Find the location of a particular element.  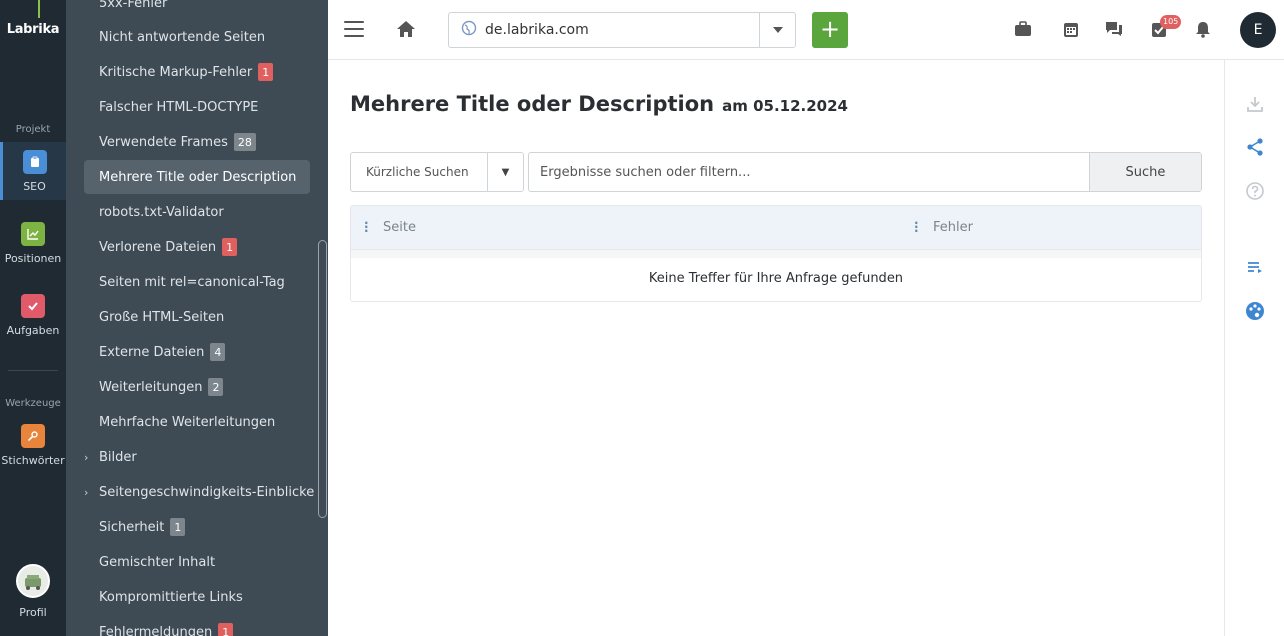

chevron-right-icon: › is located at coordinates (86, 492).